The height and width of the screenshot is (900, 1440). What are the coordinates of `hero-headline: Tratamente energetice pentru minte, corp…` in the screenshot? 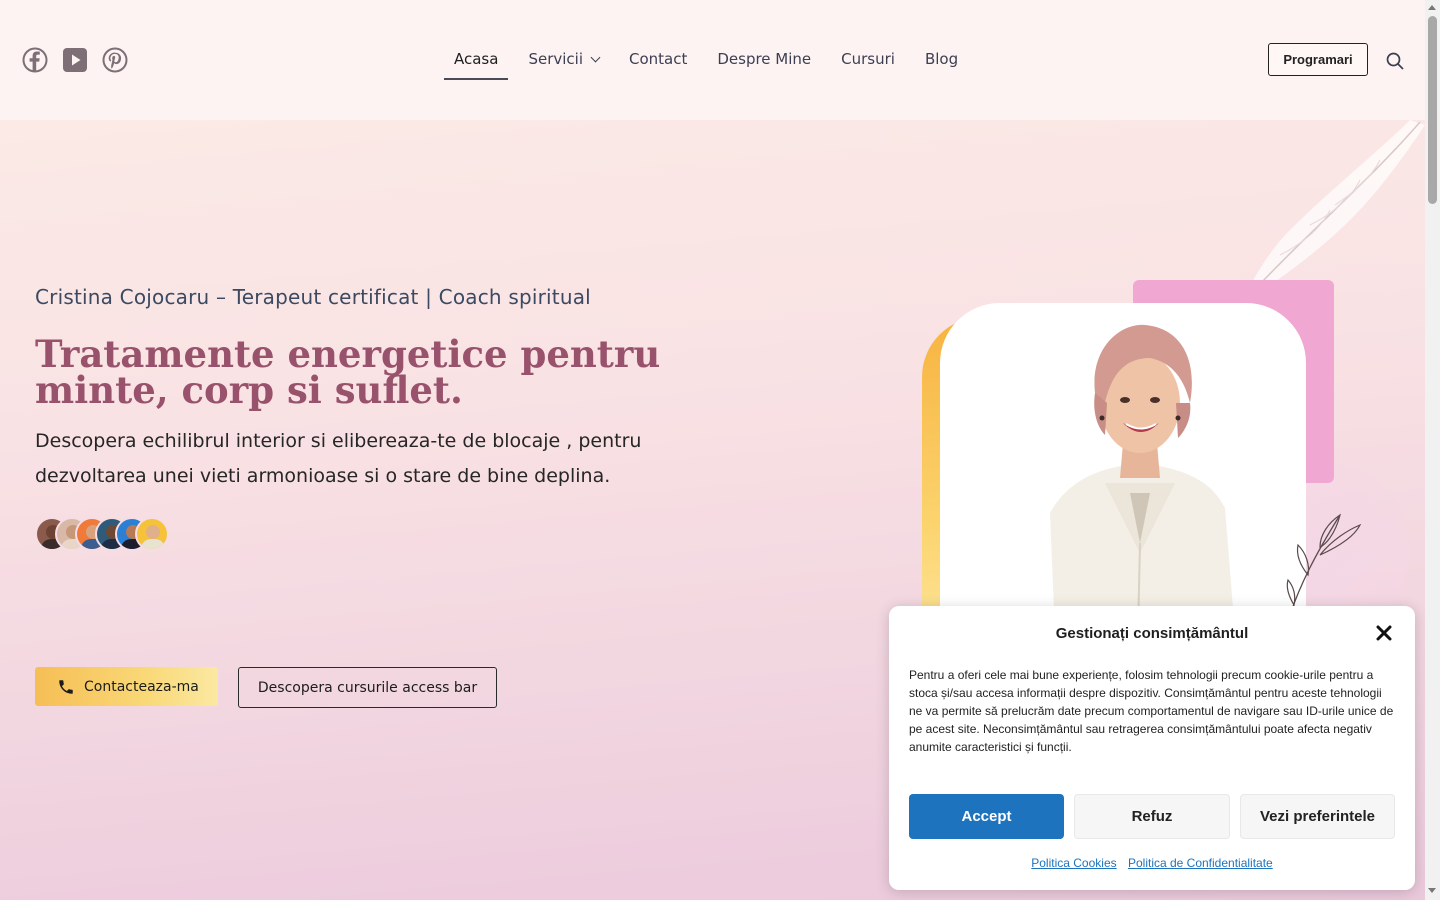 It's located at (348, 372).